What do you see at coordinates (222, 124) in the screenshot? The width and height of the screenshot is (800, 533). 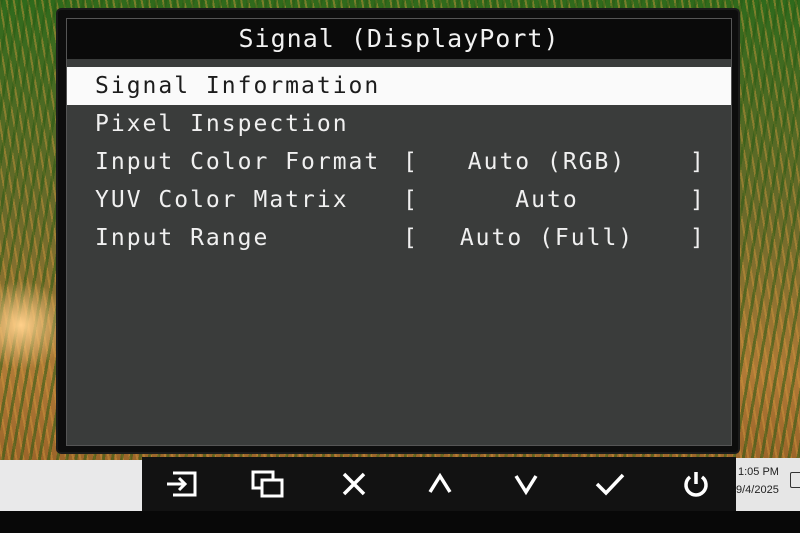 I see `menu-item-label: Pixel Inspection` at bounding box center [222, 124].